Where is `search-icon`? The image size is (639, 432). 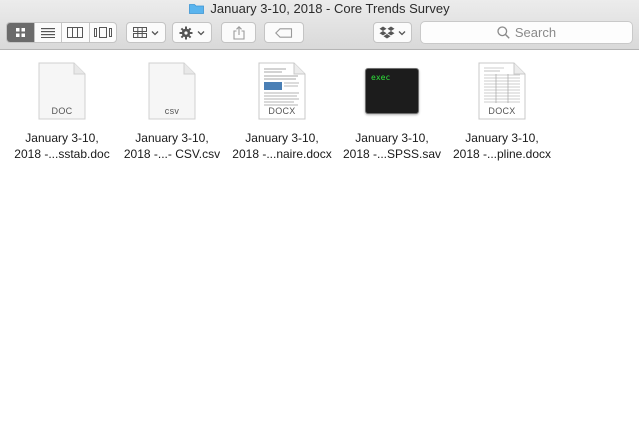 search-icon is located at coordinates (503, 32).